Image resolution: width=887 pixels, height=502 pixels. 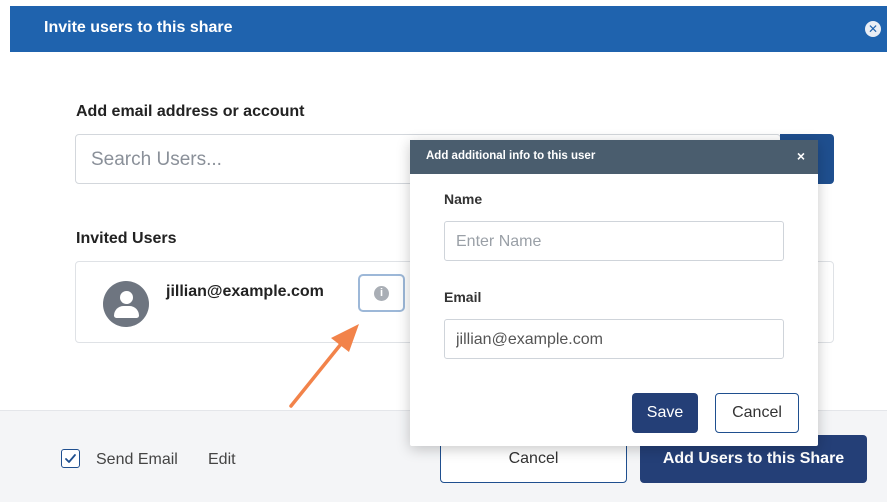 What do you see at coordinates (324, 366) in the screenshot?
I see `annotation-arrow-icon` at bounding box center [324, 366].